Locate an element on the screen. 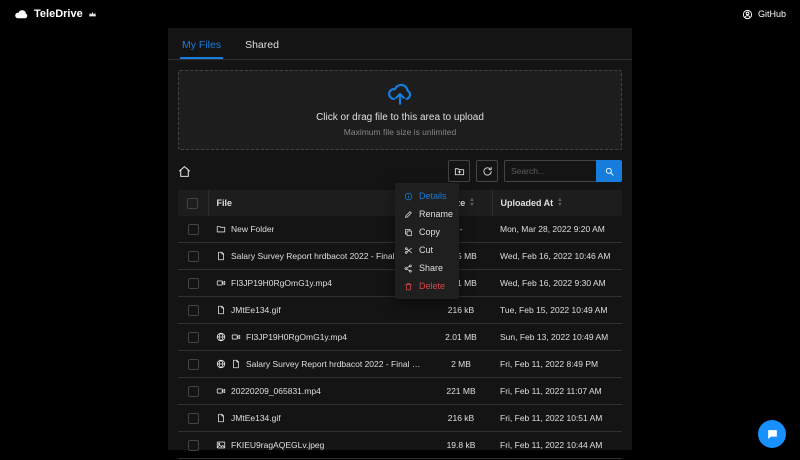  brand: TeleDrive is located at coordinates (55, 14).